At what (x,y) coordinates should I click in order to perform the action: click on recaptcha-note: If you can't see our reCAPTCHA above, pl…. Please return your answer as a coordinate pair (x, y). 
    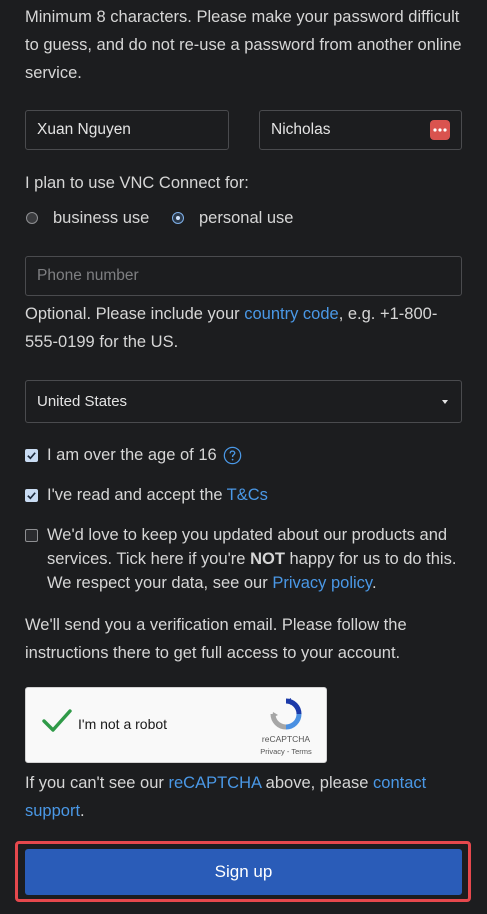
    Looking at the image, I should click on (240, 797).